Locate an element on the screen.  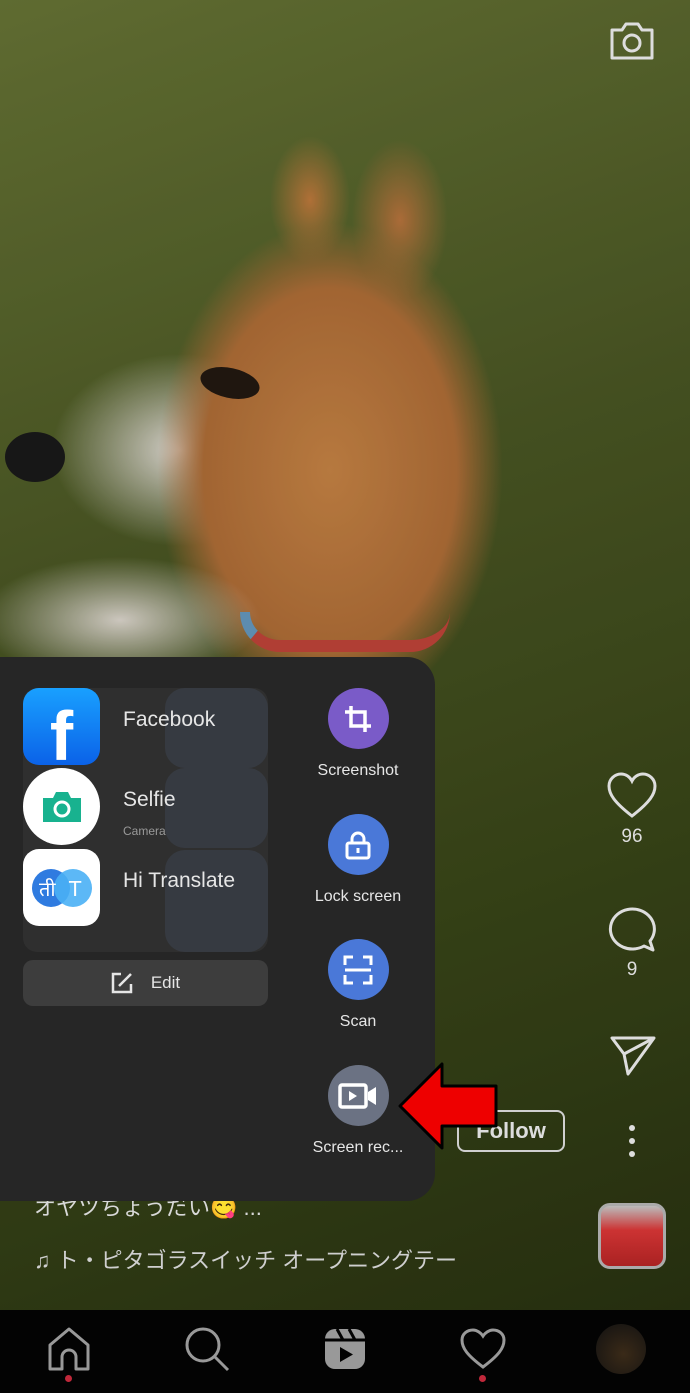
like-count: 96 is located at coordinates (632, 836).